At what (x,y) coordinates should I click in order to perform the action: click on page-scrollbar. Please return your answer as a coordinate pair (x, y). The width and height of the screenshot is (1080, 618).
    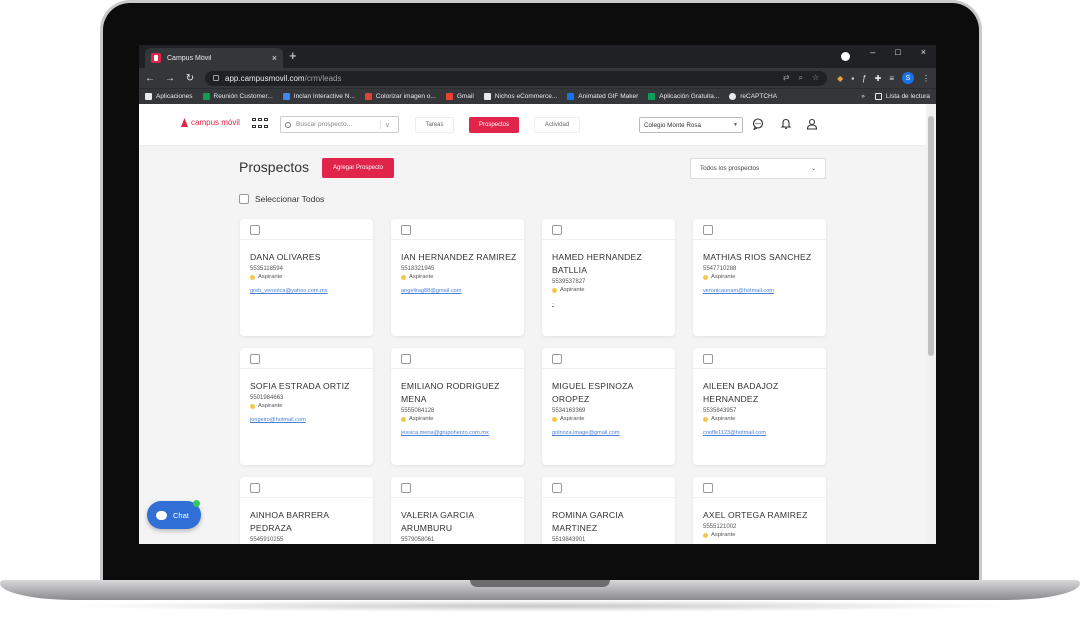
    Looking at the image, I should click on (931, 324).